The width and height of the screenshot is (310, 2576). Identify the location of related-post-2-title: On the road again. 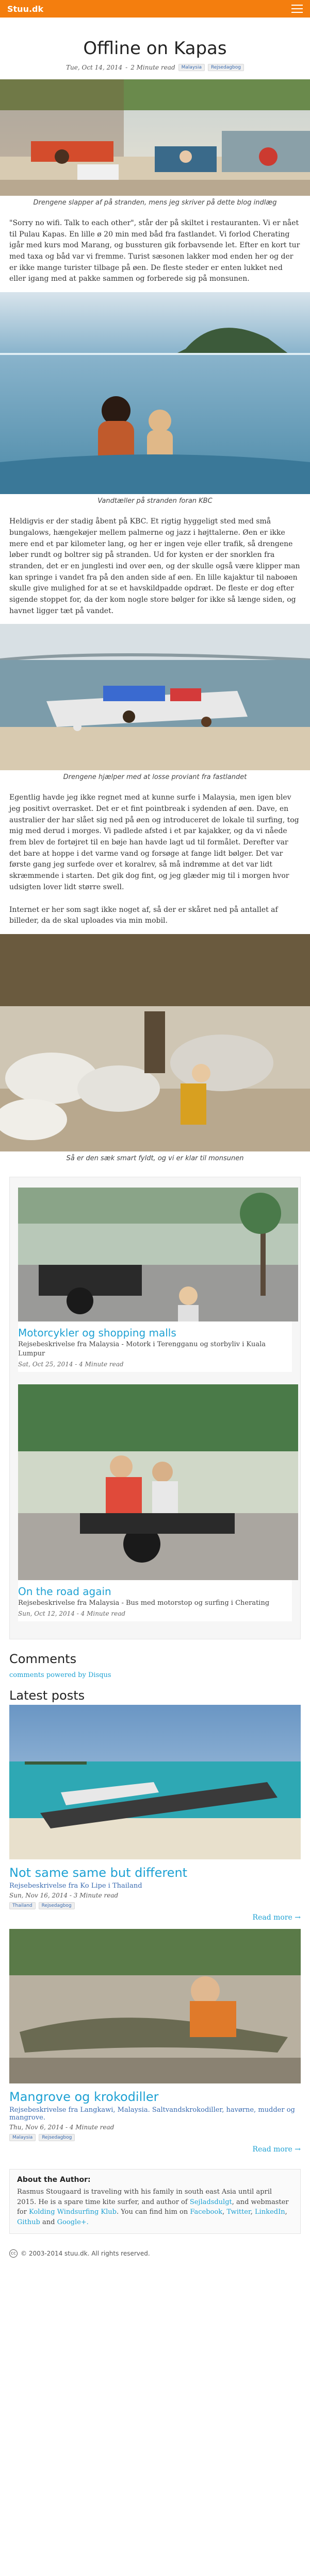
(155, 1590).